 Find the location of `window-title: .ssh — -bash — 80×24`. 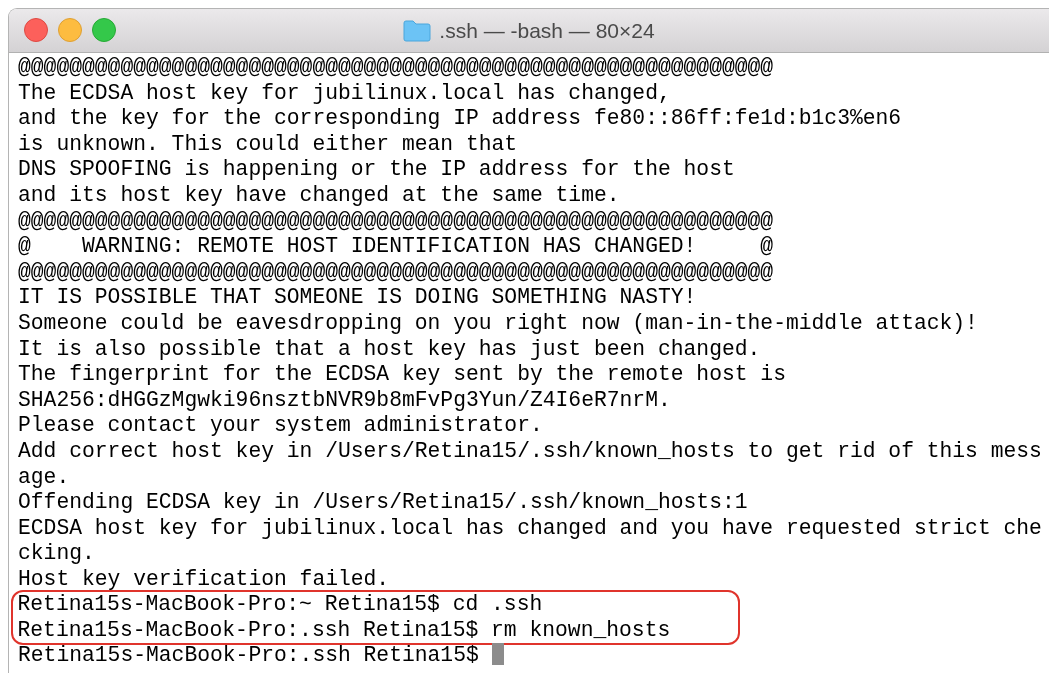

window-title: .ssh — -bash — 80×24 is located at coordinates (547, 30).